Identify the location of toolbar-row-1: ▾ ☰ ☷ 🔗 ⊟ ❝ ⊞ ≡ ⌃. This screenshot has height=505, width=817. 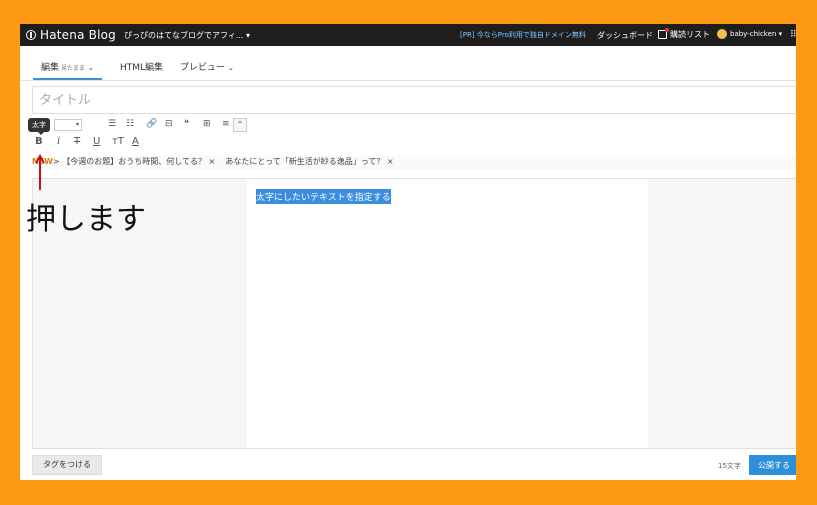
(406, 126).